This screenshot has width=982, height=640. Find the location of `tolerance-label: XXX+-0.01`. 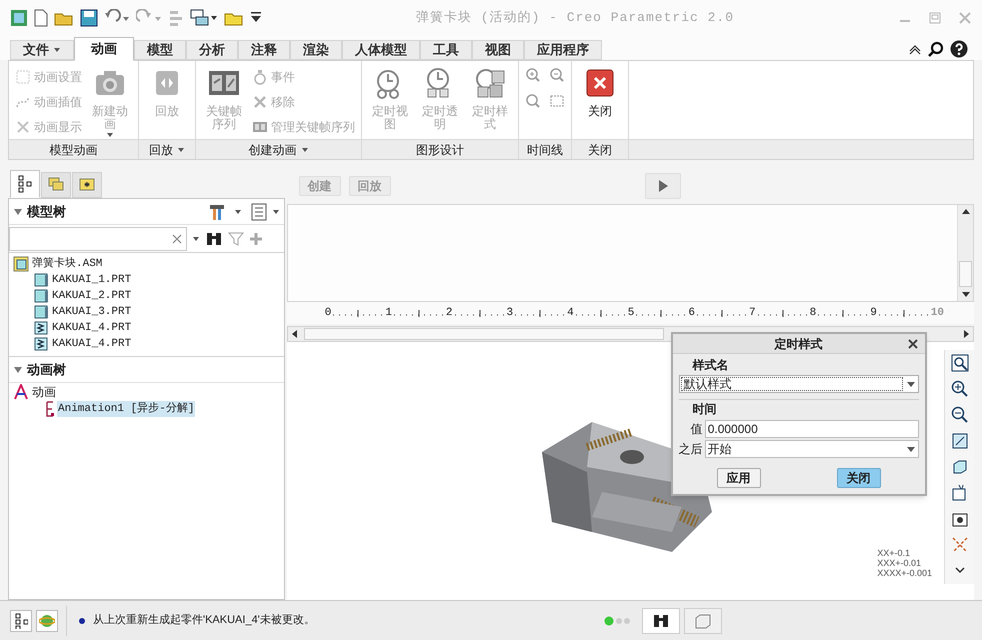

tolerance-label: XXX+-0.01 is located at coordinates (899, 563).